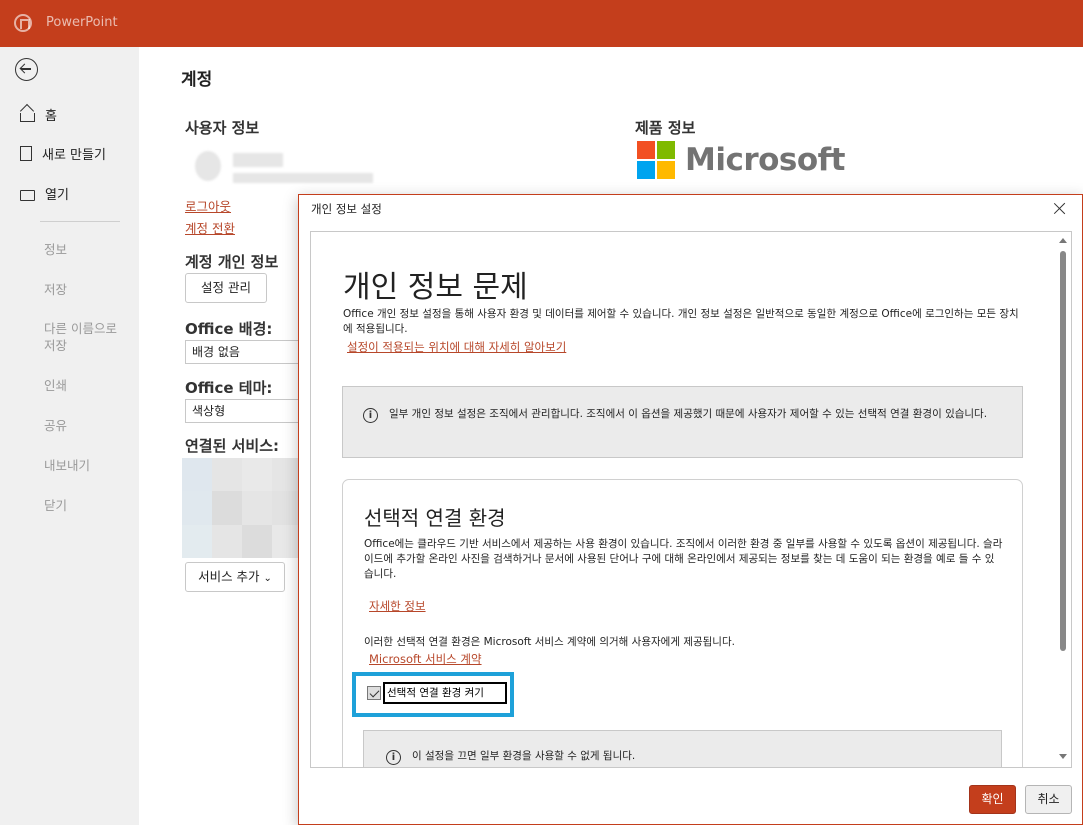 The width and height of the screenshot is (1083, 825). Describe the element at coordinates (229, 388) in the screenshot. I see `office-theme-label: Office 테마:` at that location.